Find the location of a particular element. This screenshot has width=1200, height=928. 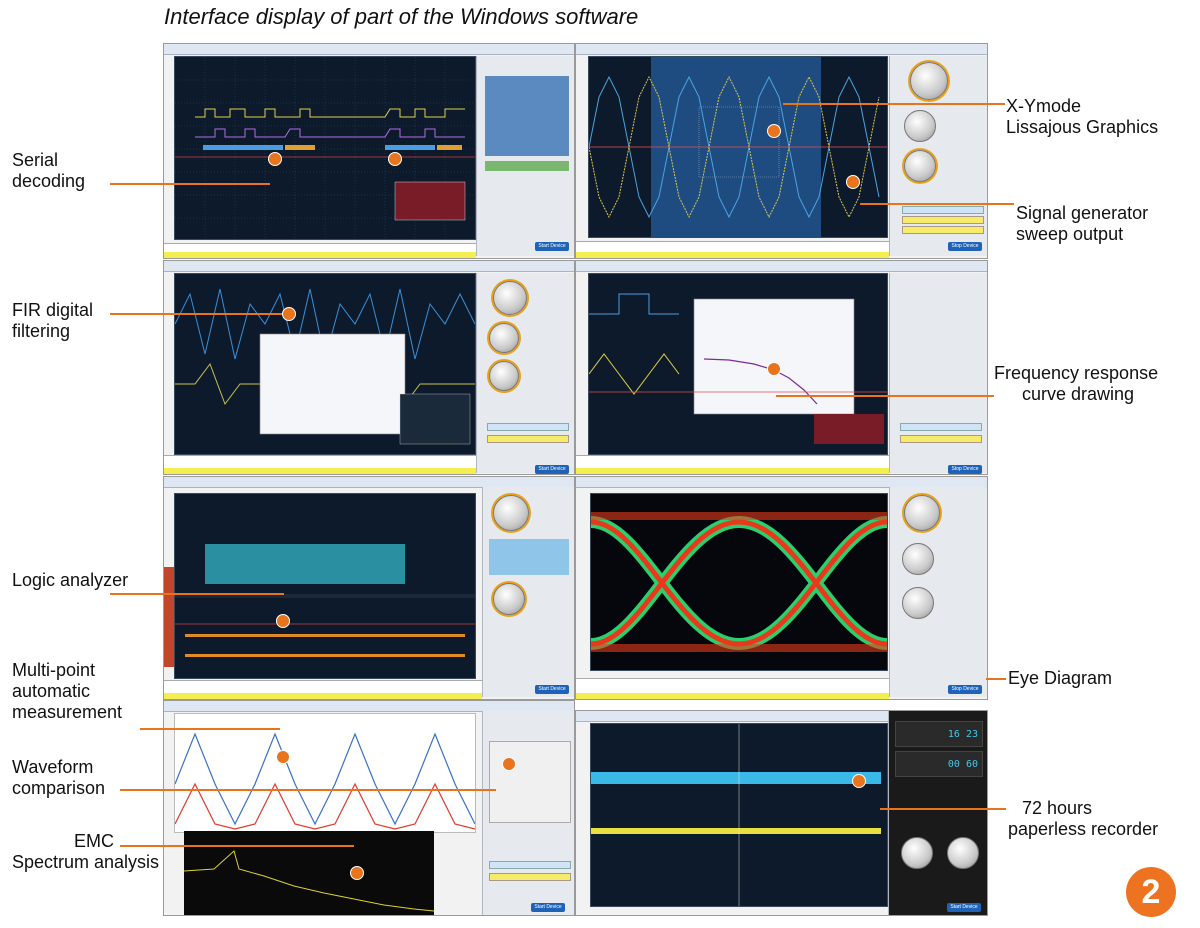

callout-signal-generator: Signal generator sweep output is located at coordinates (1082, 223).